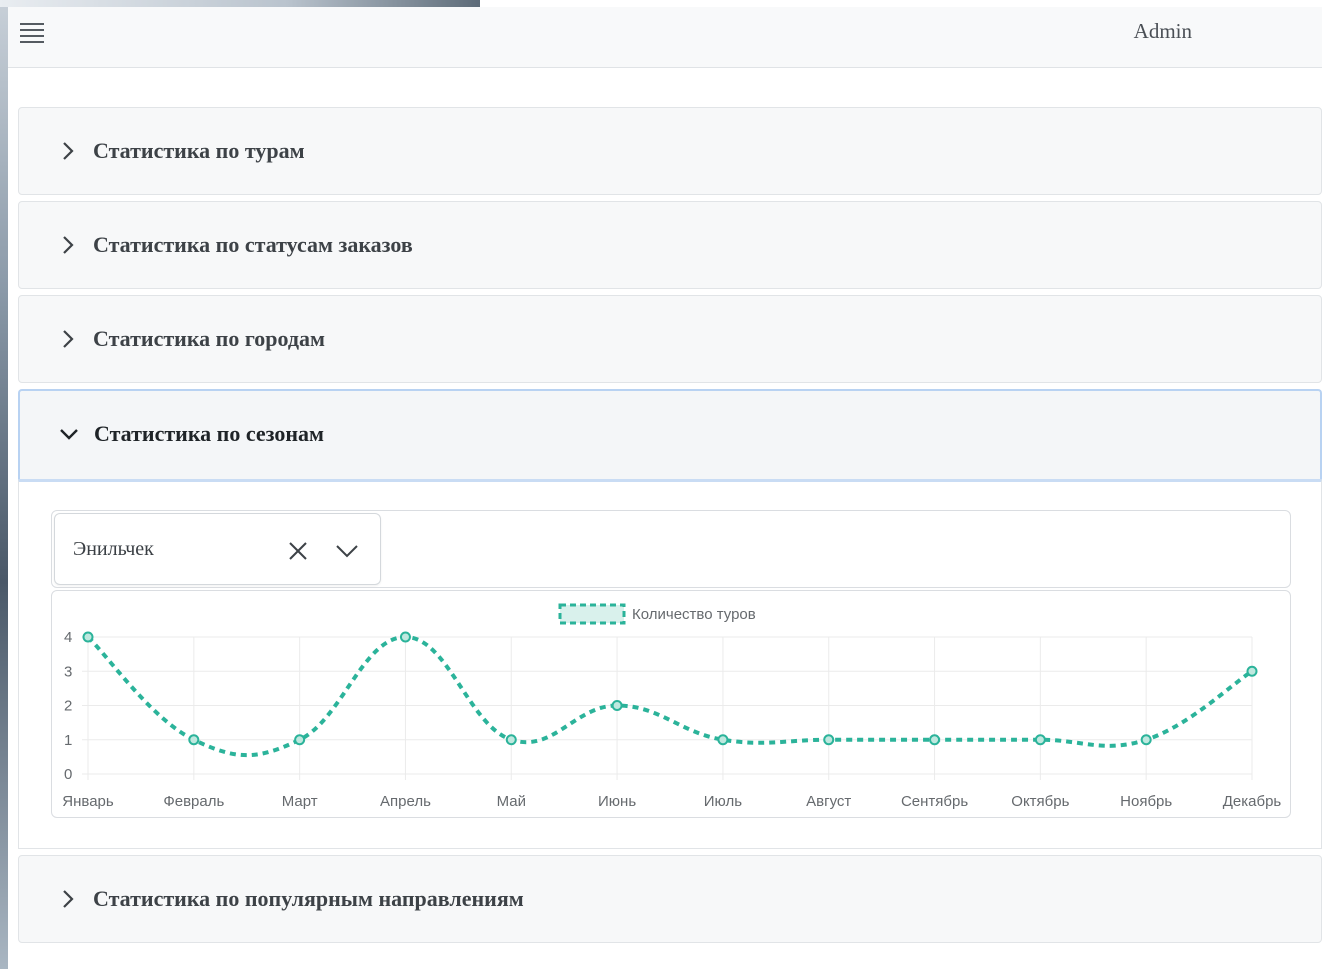 The height and width of the screenshot is (969, 1322). Describe the element at coordinates (1163, 31) in the screenshot. I see `user-name: Admin` at that location.